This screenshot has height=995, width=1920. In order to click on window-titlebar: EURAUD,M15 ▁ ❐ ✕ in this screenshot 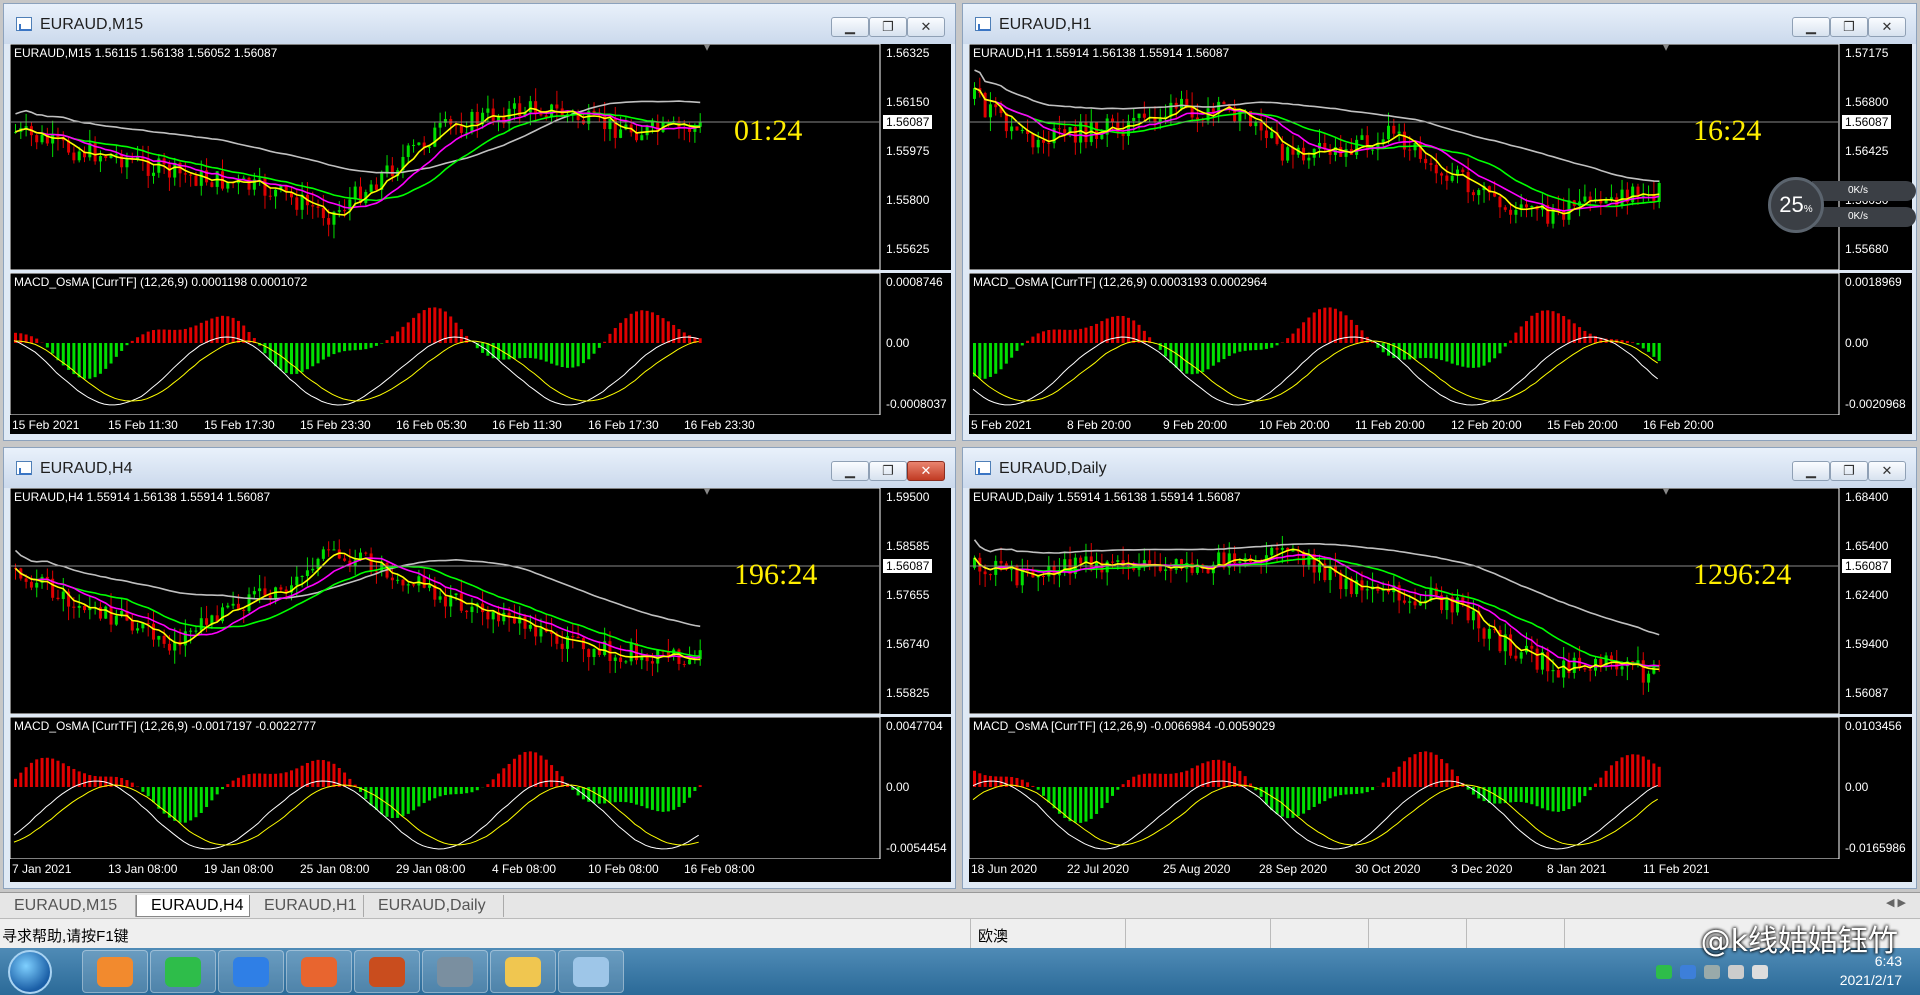, I will do `click(479, 24)`.